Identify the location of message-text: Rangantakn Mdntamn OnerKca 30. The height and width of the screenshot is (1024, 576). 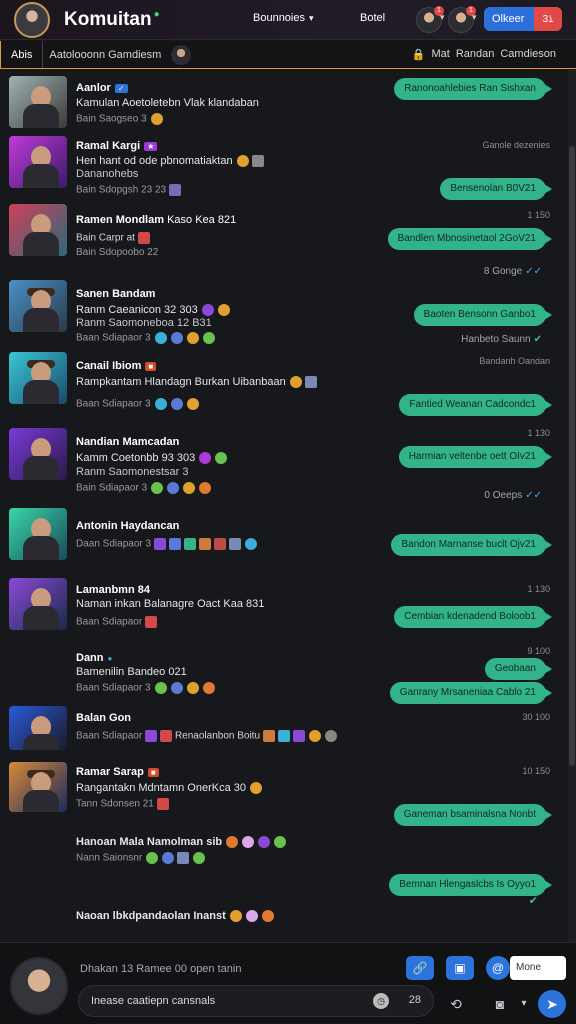
(169, 788).